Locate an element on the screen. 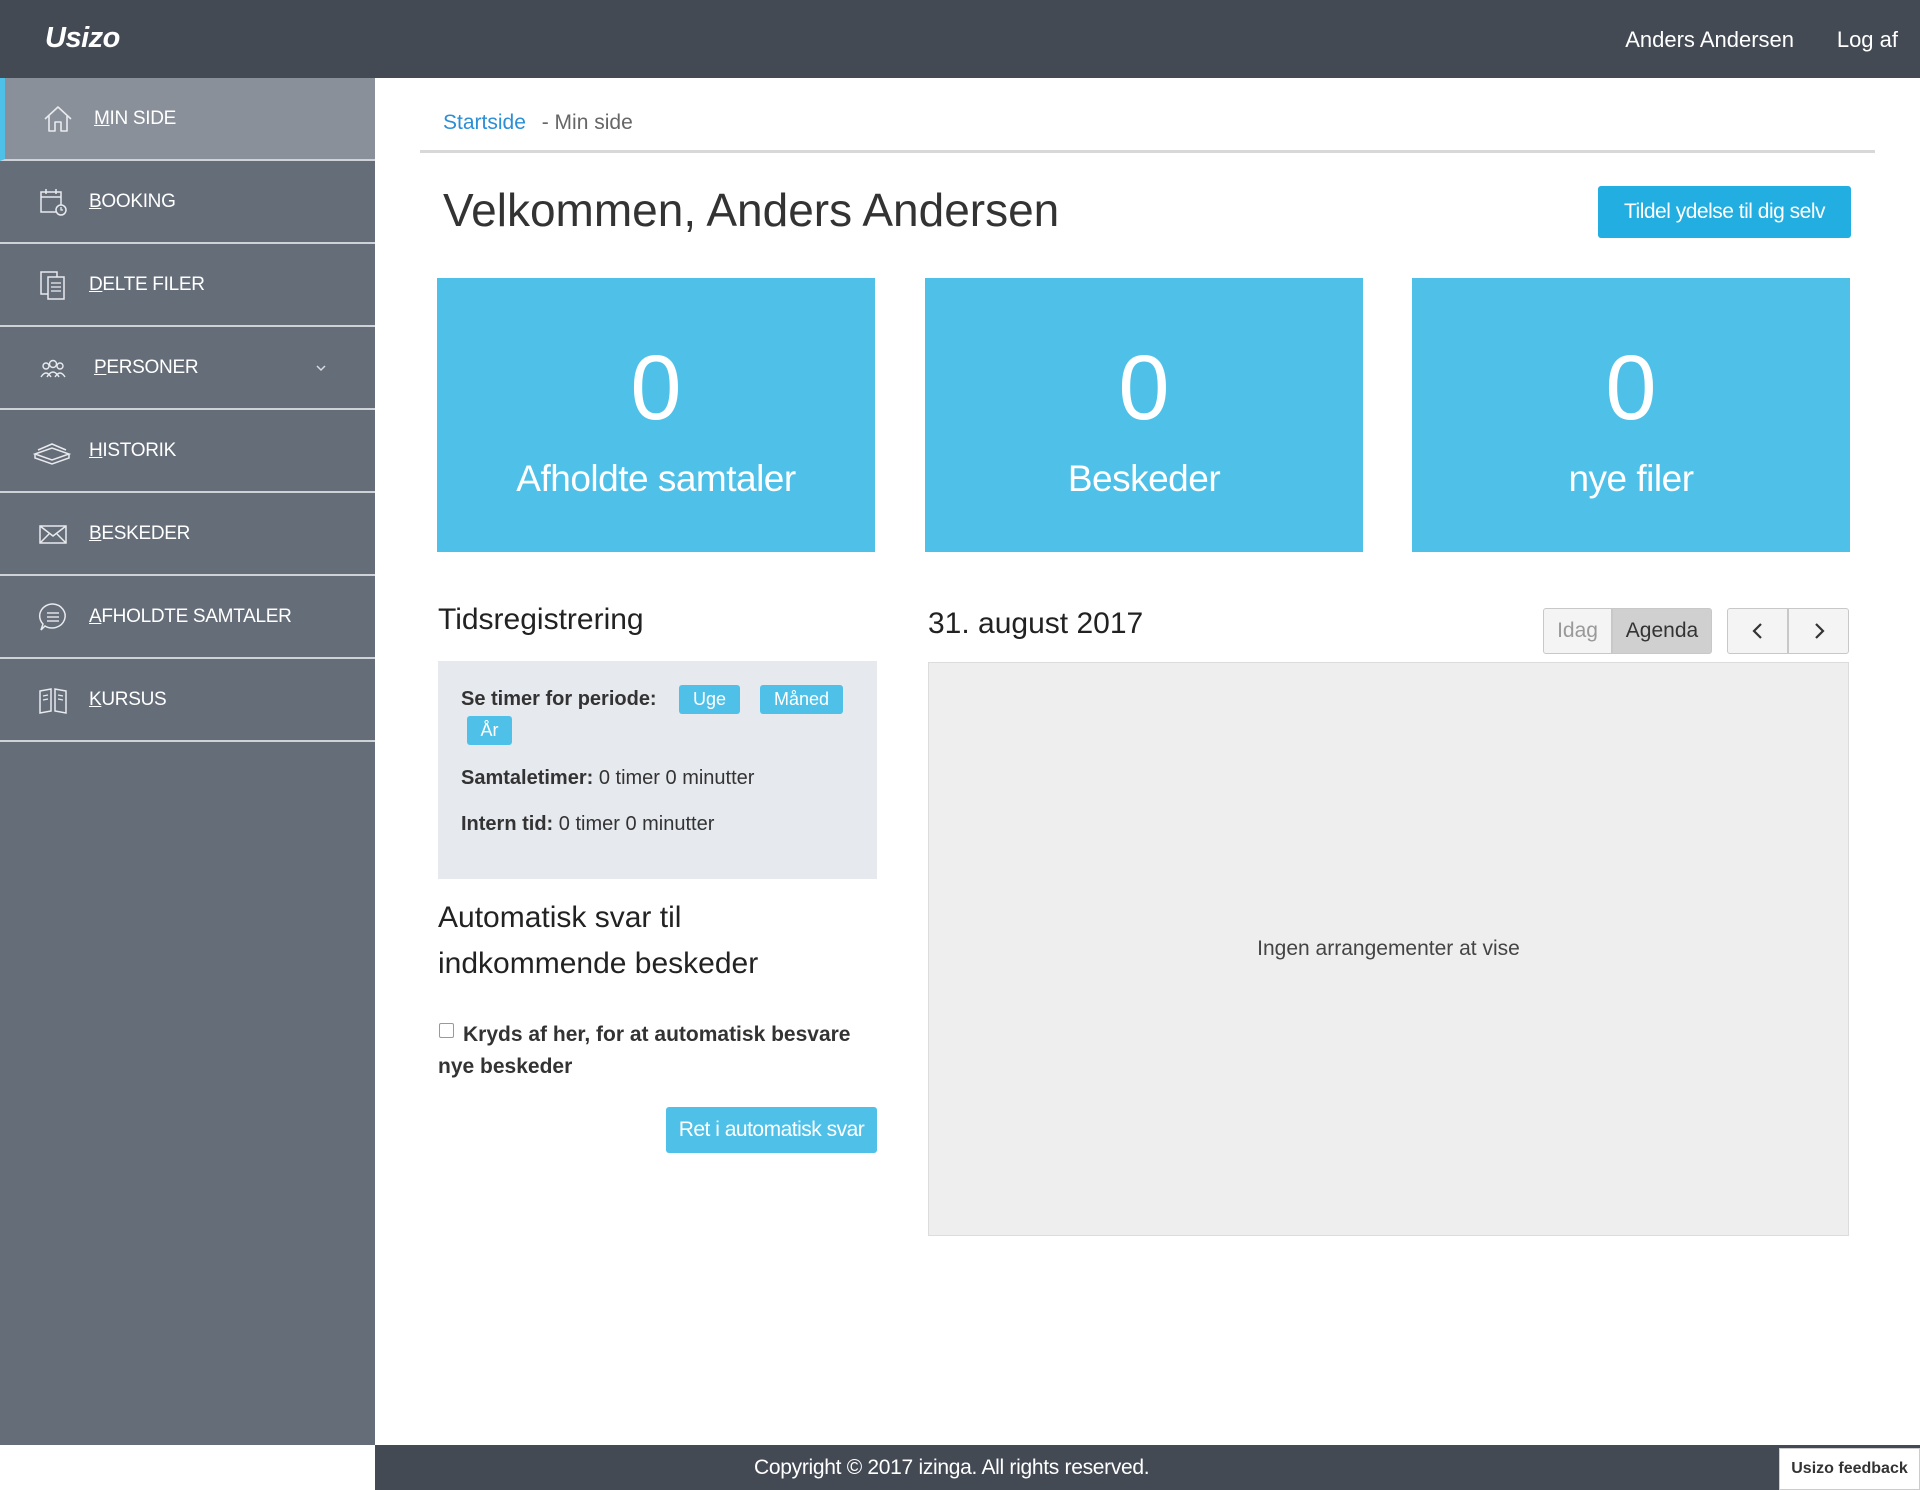  internal-time-row: Intern tid: 0 timer 0 minutter is located at coordinates (587, 824).